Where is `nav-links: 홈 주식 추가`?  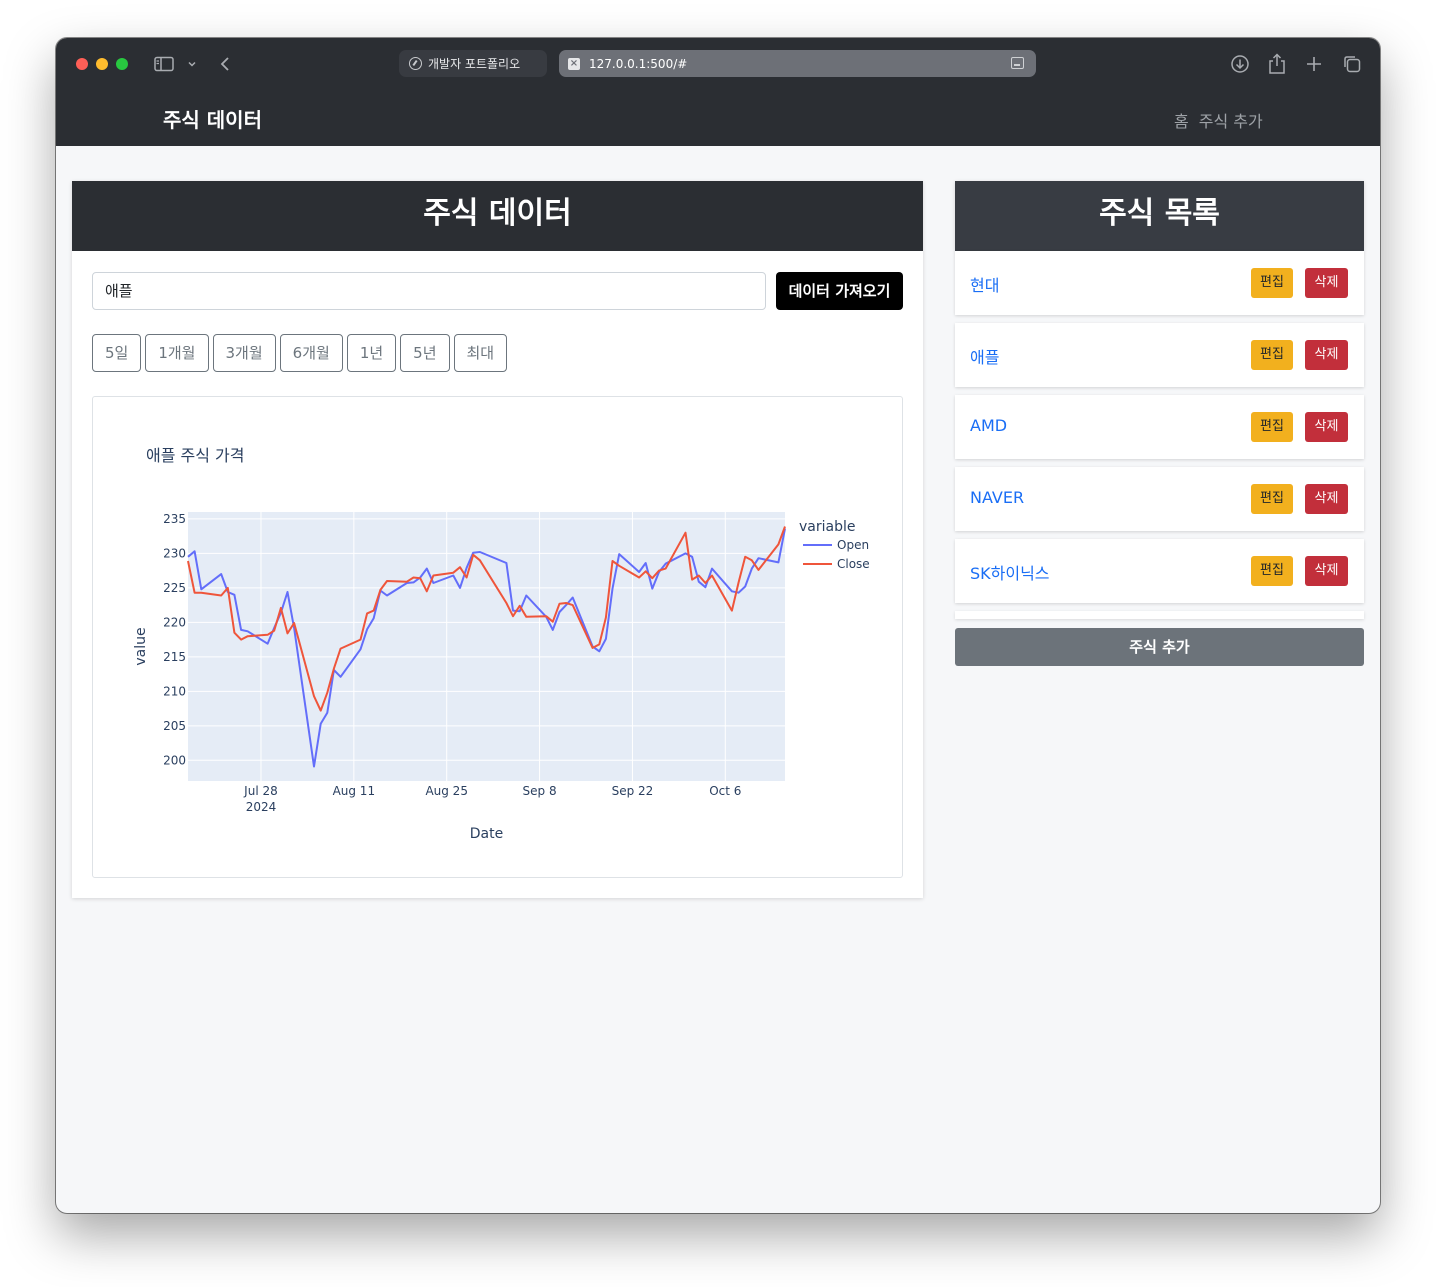
nav-links: 홈 주식 추가 is located at coordinates (1218, 120).